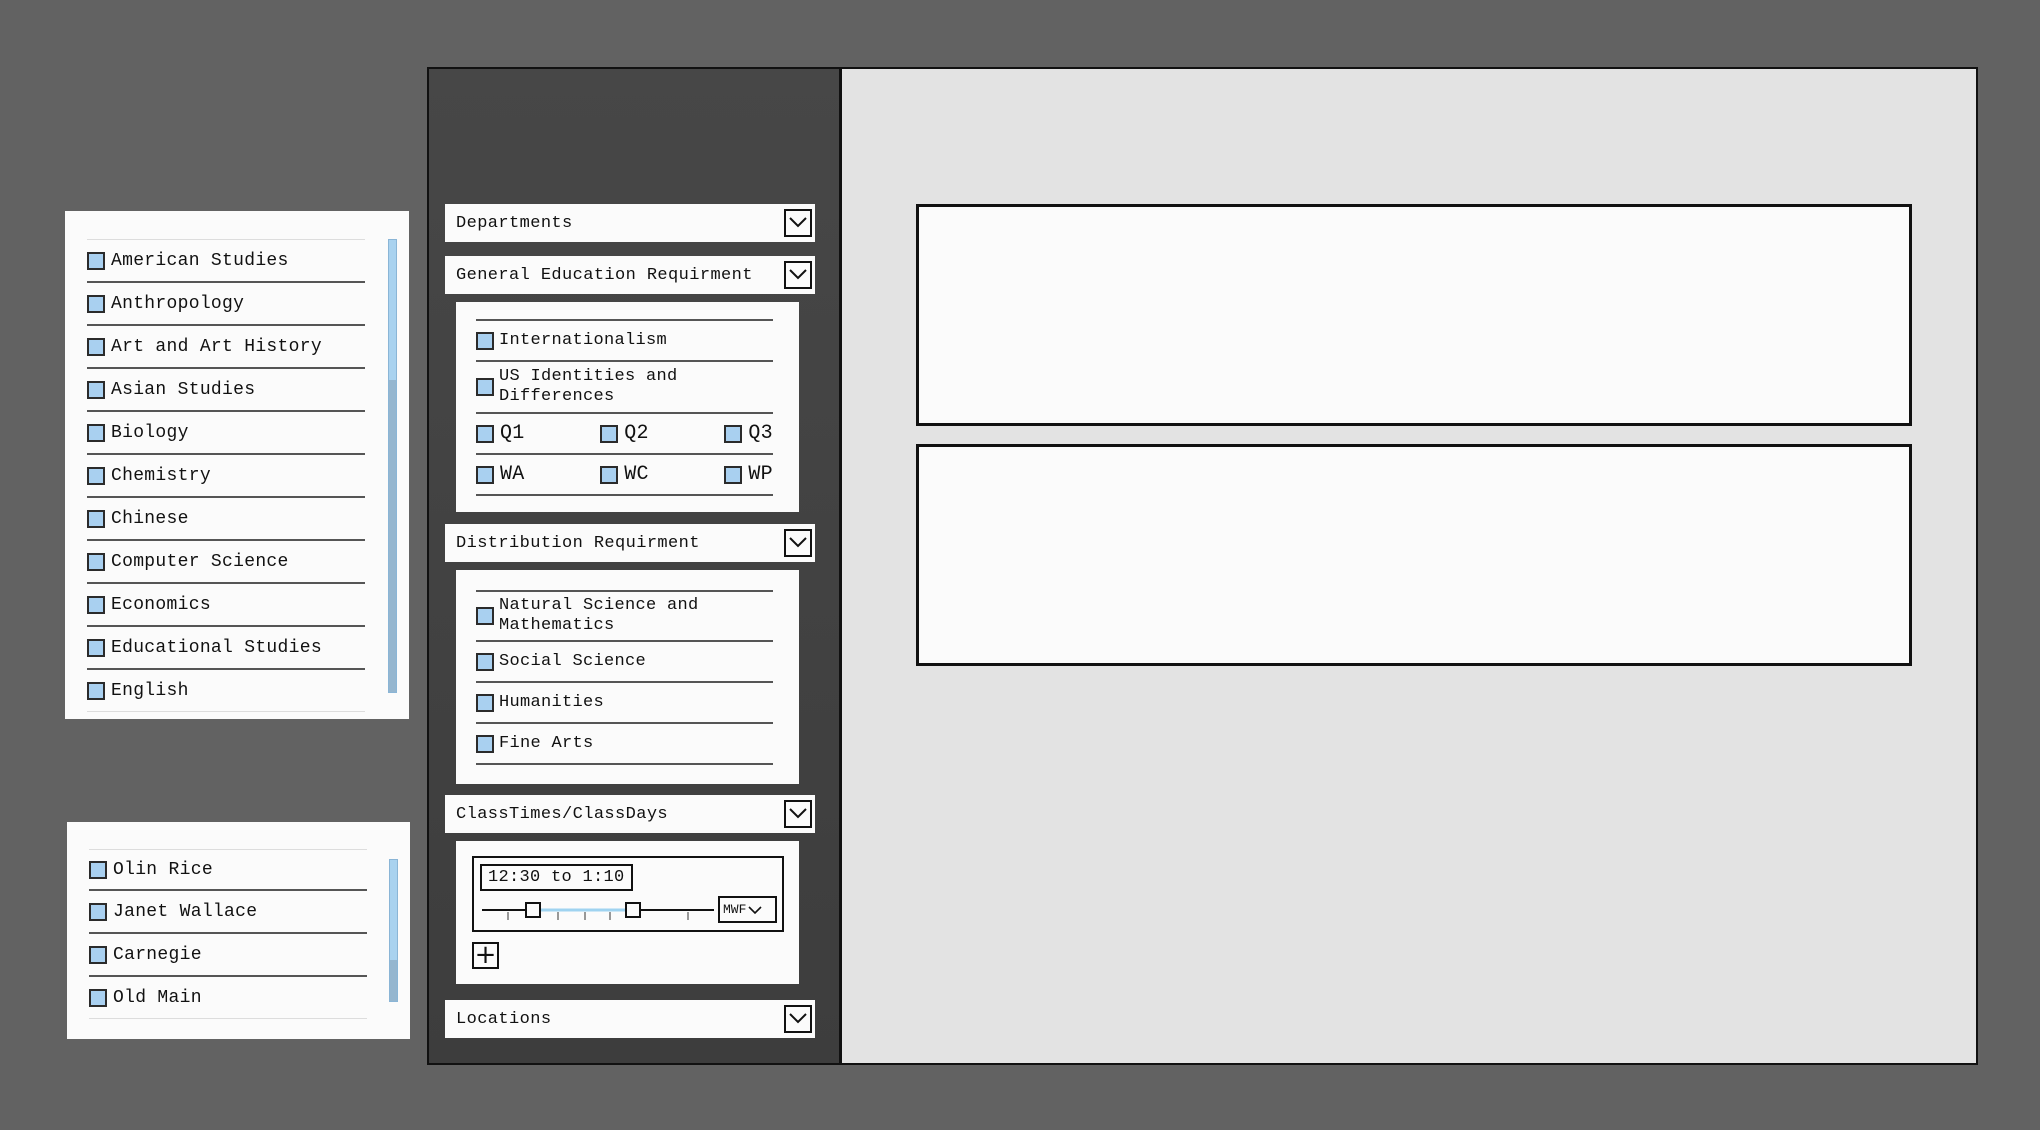 This screenshot has height=1130, width=2040. Describe the element at coordinates (624, 662) in the screenshot. I see `distribution-item: Social Science` at that location.